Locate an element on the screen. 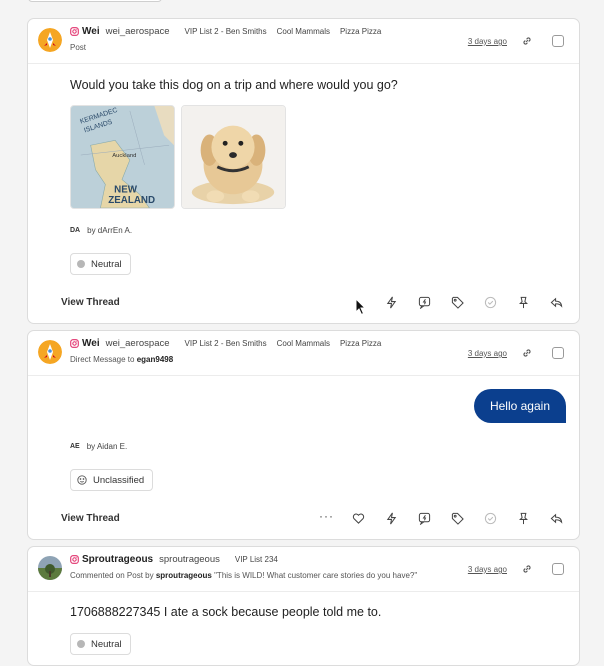 The image size is (604, 666). assignee: AE by Aidan E. is located at coordinates (98, 446).